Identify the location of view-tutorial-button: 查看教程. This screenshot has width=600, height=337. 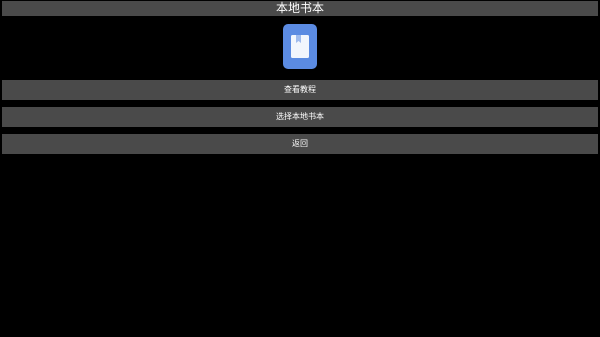
(300, 90).